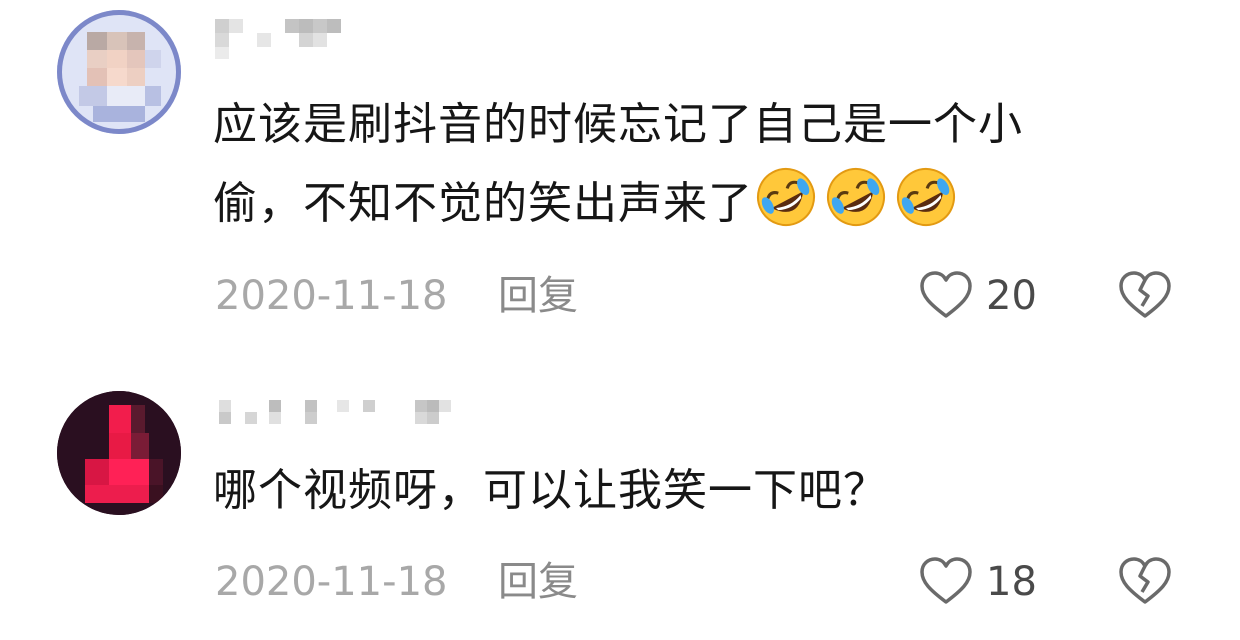 The width and height of the screenshot is (1240, 640). I want to click on emoji-group, so click(858, 198).